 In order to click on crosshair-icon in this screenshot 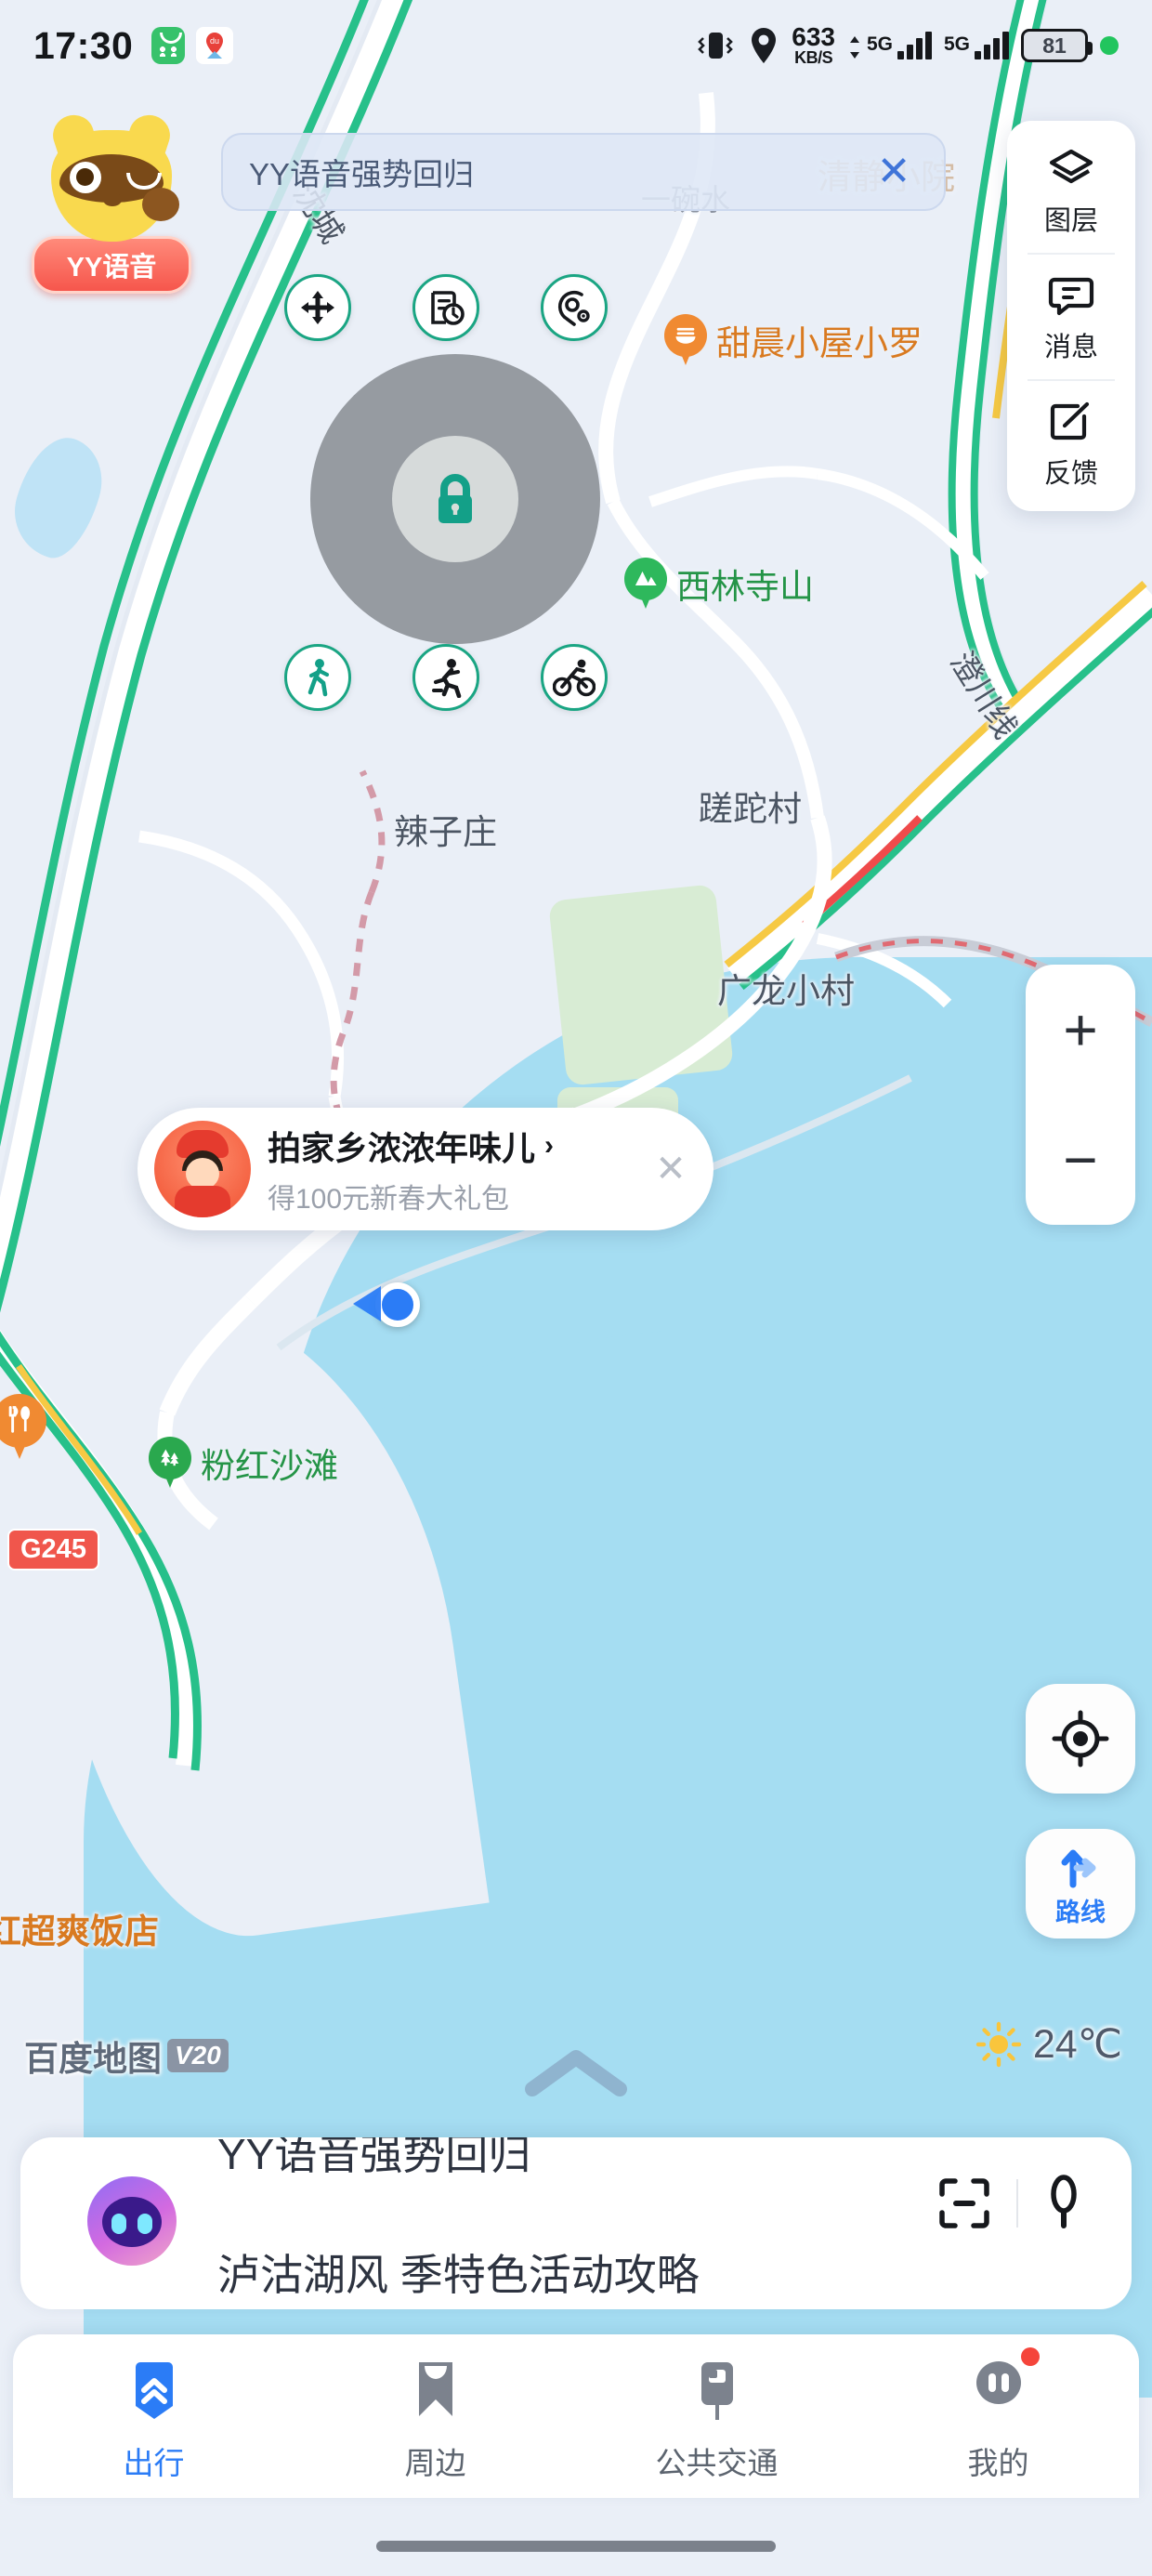, I will do `click(1080, 1739)`.